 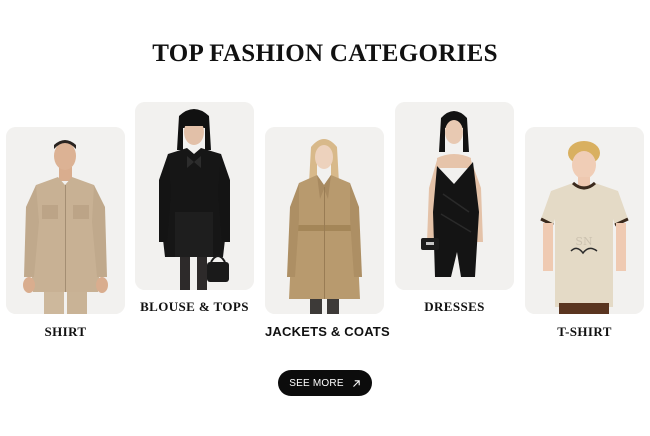 I want to click on tshirt-model-image: SN, so click(x=584, y=220).